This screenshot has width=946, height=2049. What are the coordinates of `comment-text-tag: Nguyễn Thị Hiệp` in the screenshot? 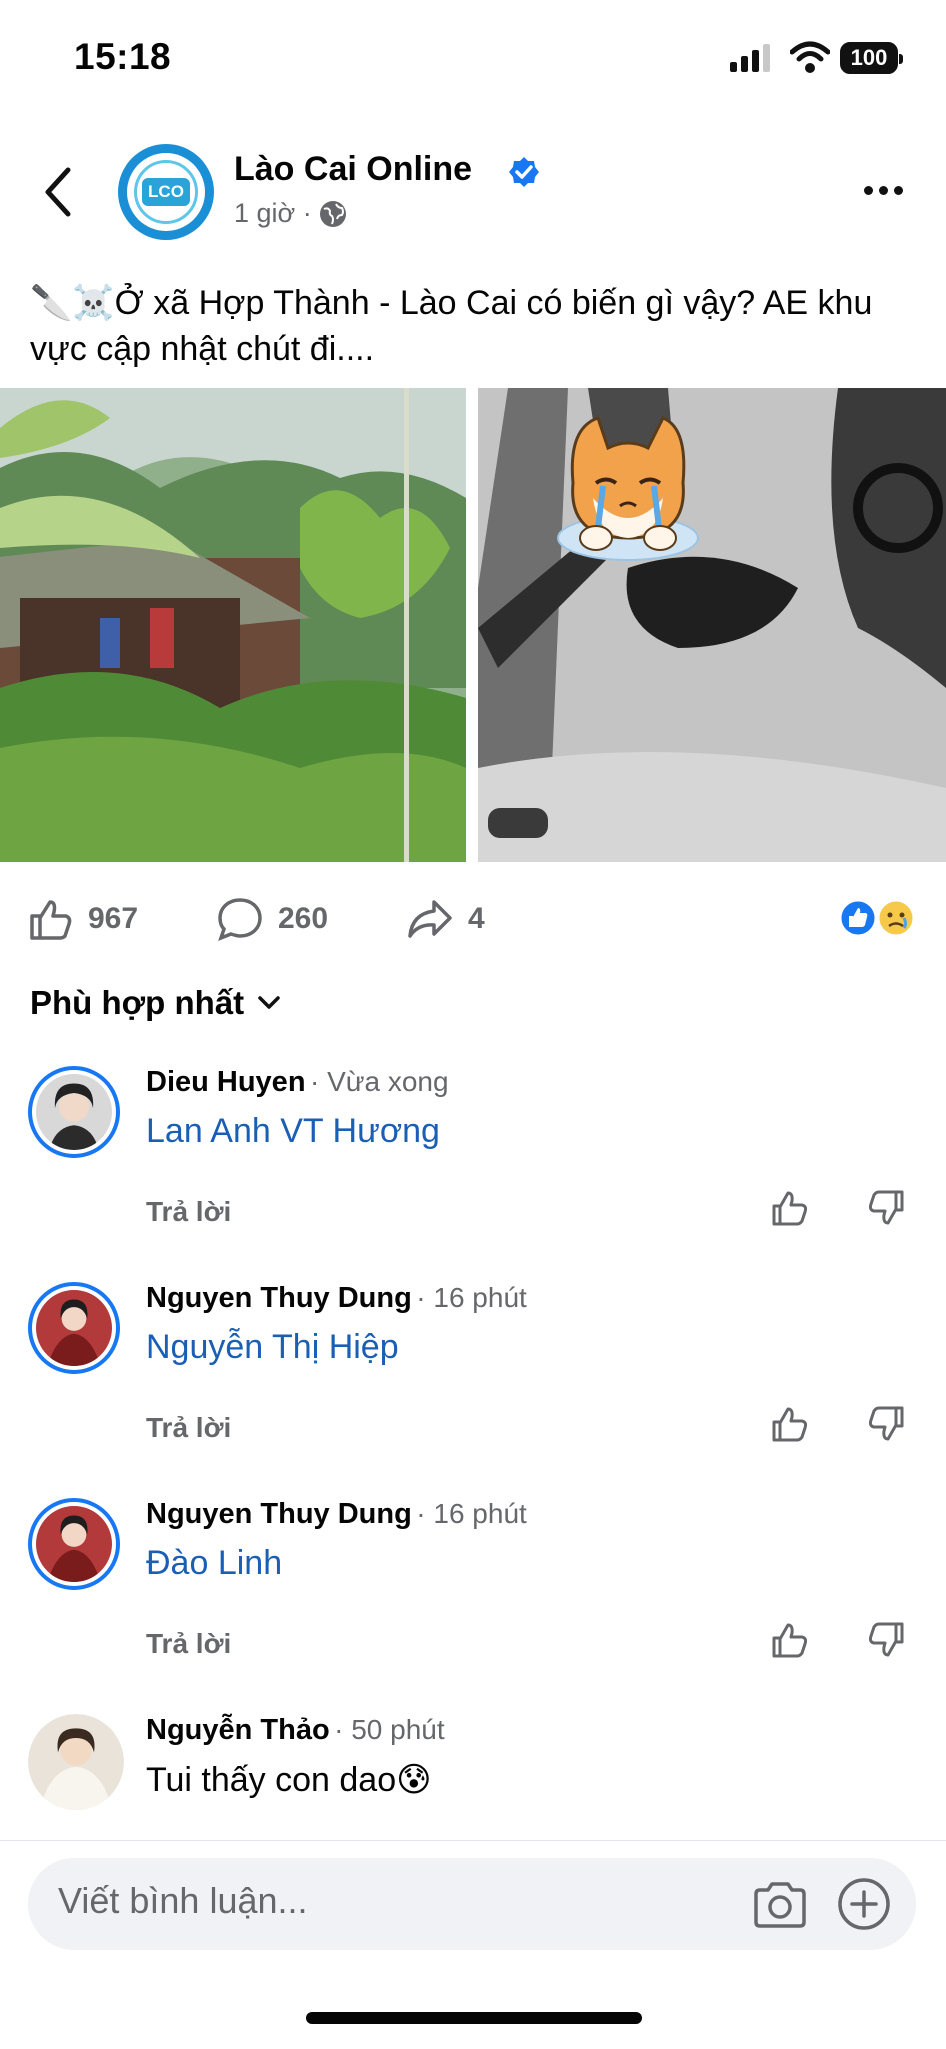 It's located at (272, 1347).